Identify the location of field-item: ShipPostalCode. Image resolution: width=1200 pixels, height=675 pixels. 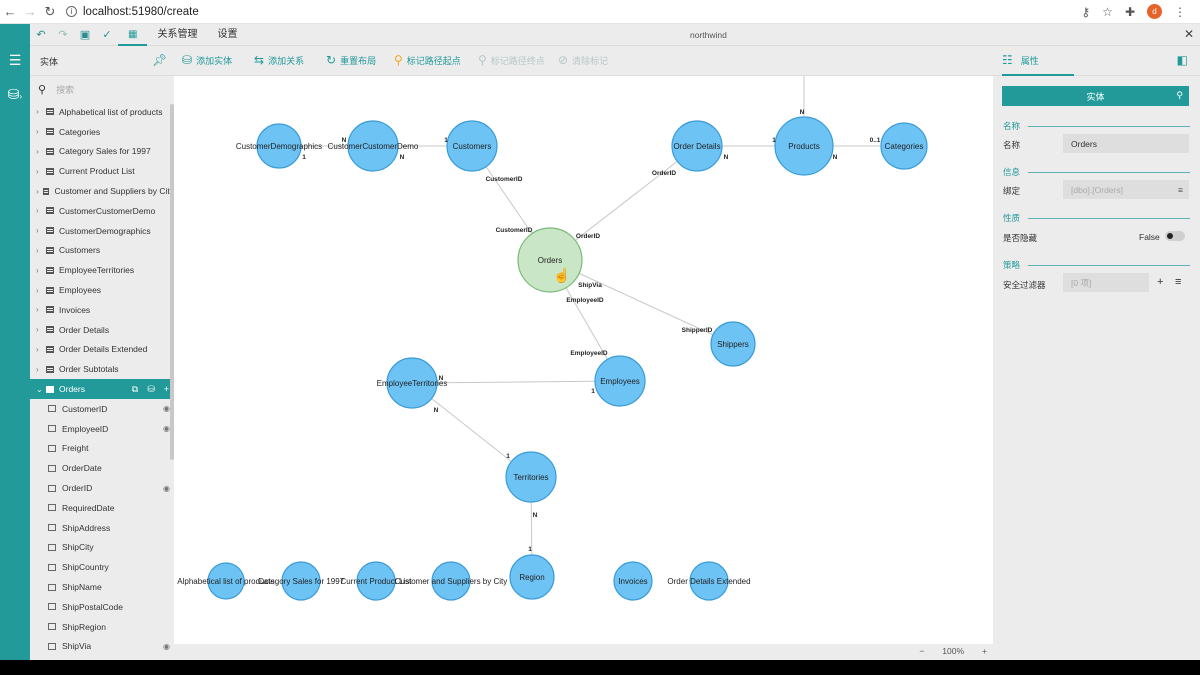
(102, 607).